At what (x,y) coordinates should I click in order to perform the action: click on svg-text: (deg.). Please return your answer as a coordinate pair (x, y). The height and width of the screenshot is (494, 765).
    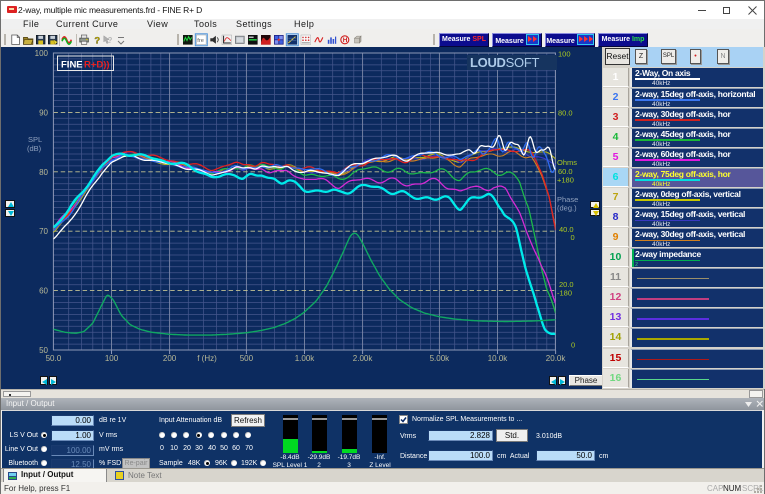
    Looking at the image, I should click on (567, 208).